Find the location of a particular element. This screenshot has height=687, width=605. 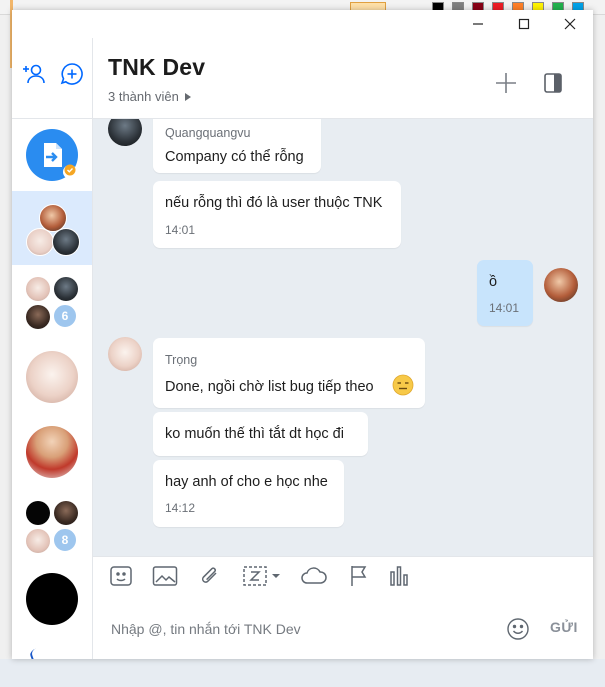

poll-button is located at coordinates (399, 578).